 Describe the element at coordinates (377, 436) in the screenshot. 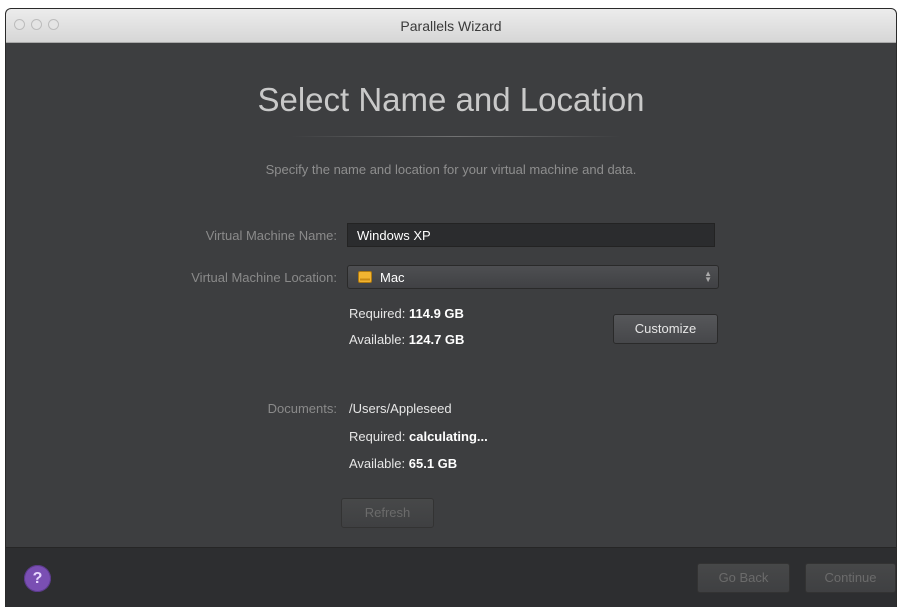

I see `doc-required-label: Required:` at that location.